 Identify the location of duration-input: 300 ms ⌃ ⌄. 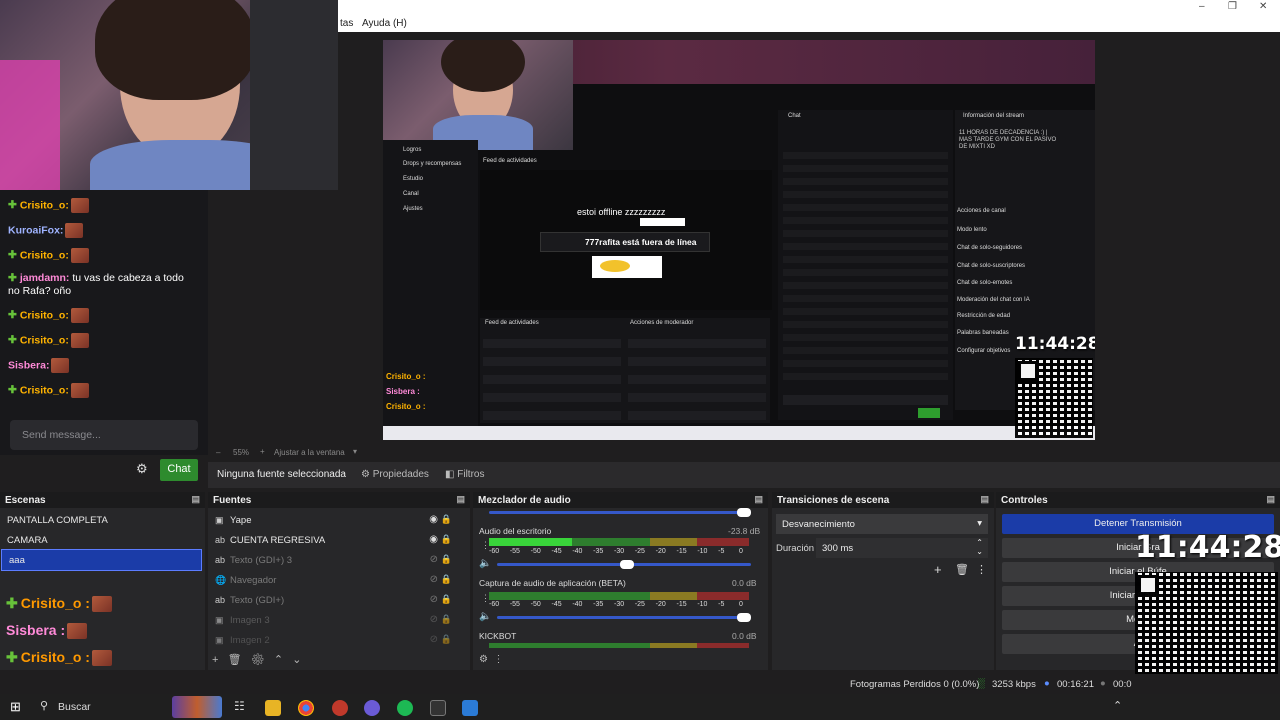
(902, 548).